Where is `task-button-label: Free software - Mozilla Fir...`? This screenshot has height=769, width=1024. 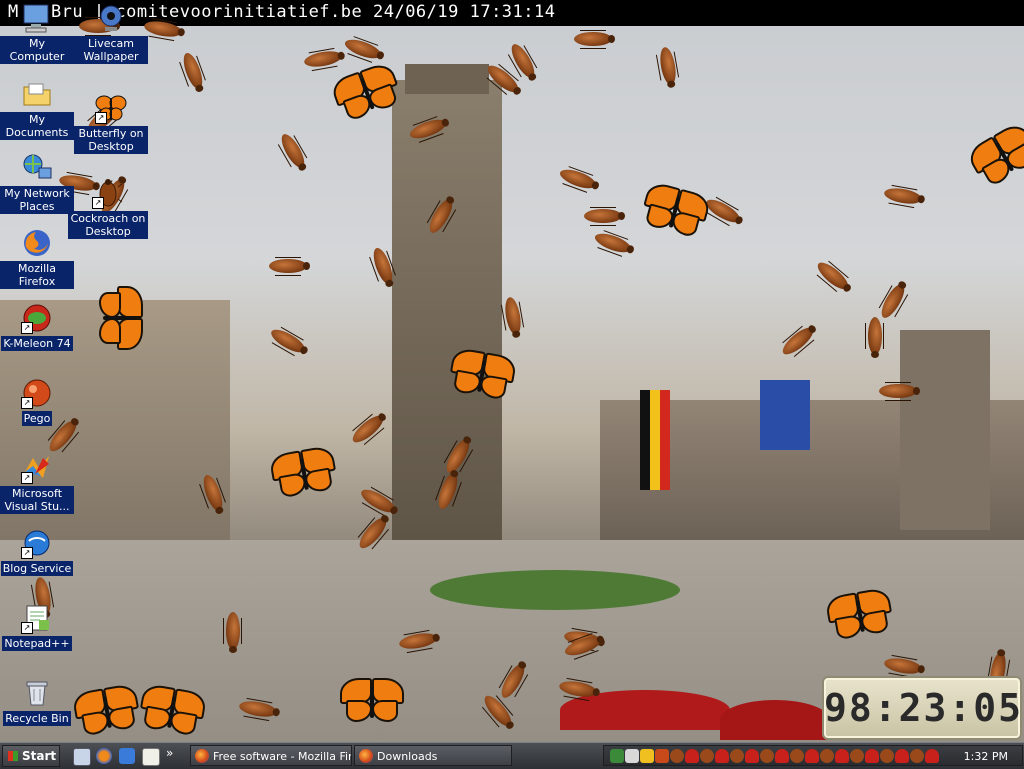
task-button-label: Free software - Mozilla Fir... is located at coordinates (282, 756).